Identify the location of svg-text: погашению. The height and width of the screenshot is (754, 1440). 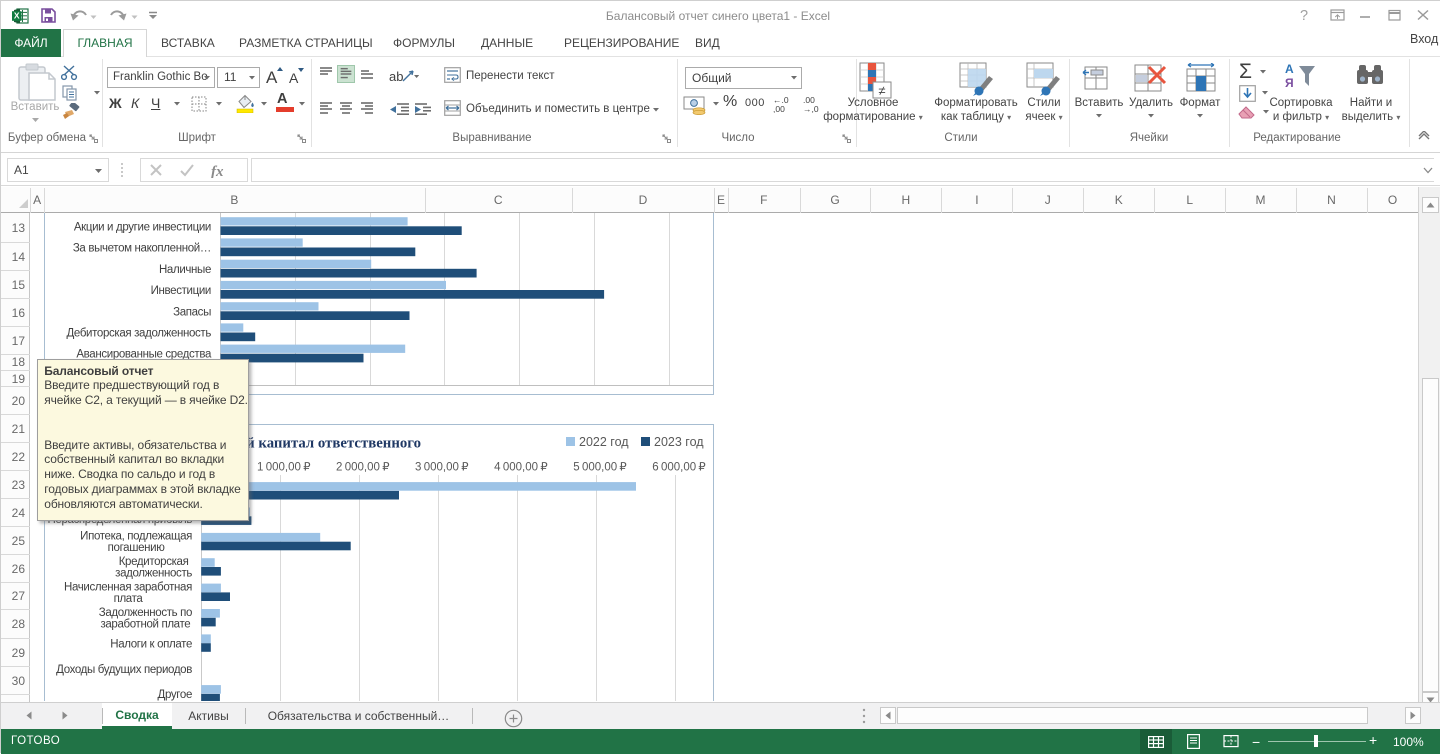
(137, 548).